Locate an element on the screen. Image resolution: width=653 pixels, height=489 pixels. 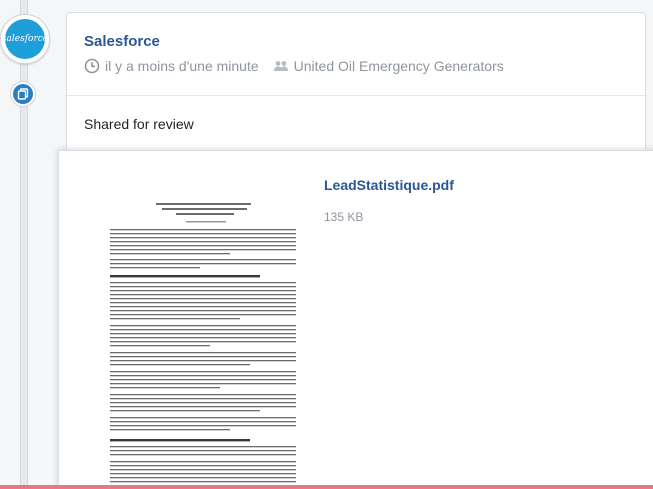
header-divider is located at coordinates (356, 95).